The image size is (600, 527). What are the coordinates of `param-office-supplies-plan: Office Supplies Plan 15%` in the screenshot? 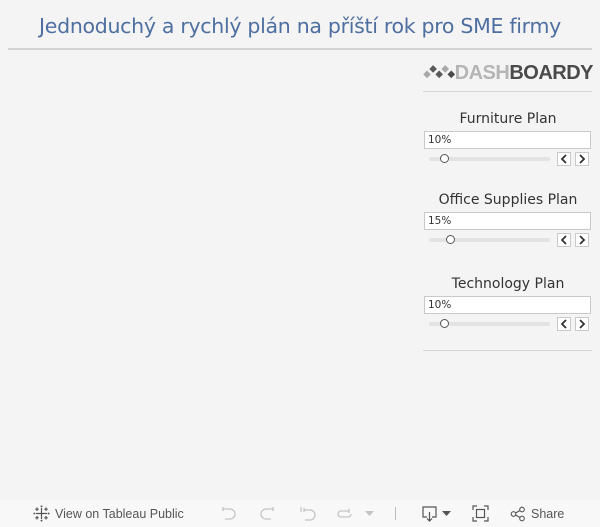 It's located at (508, 219).